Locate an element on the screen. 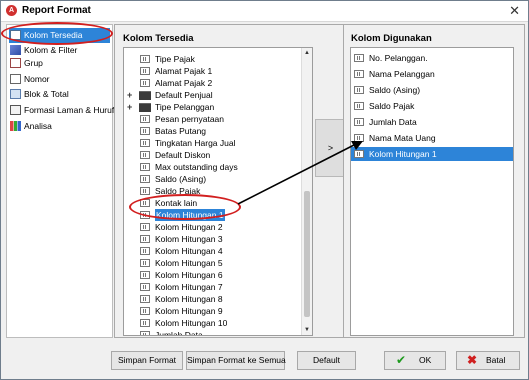 This screenshot has width=529, height=380. annotation-arrow is located at coordinates (300, 173).